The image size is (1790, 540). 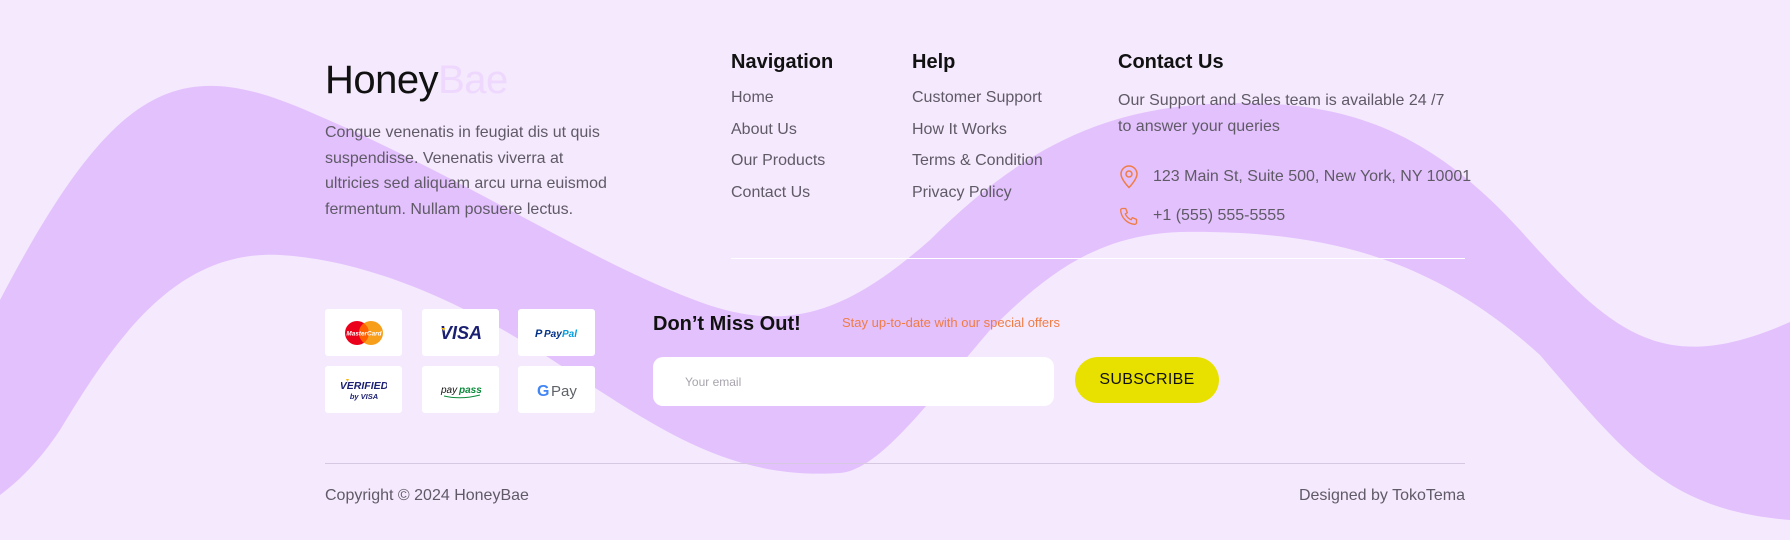 What do you see at coordinates (470, 390) in the screenshot?
I see `svg-text: pass` at bounding box center [470, 390].